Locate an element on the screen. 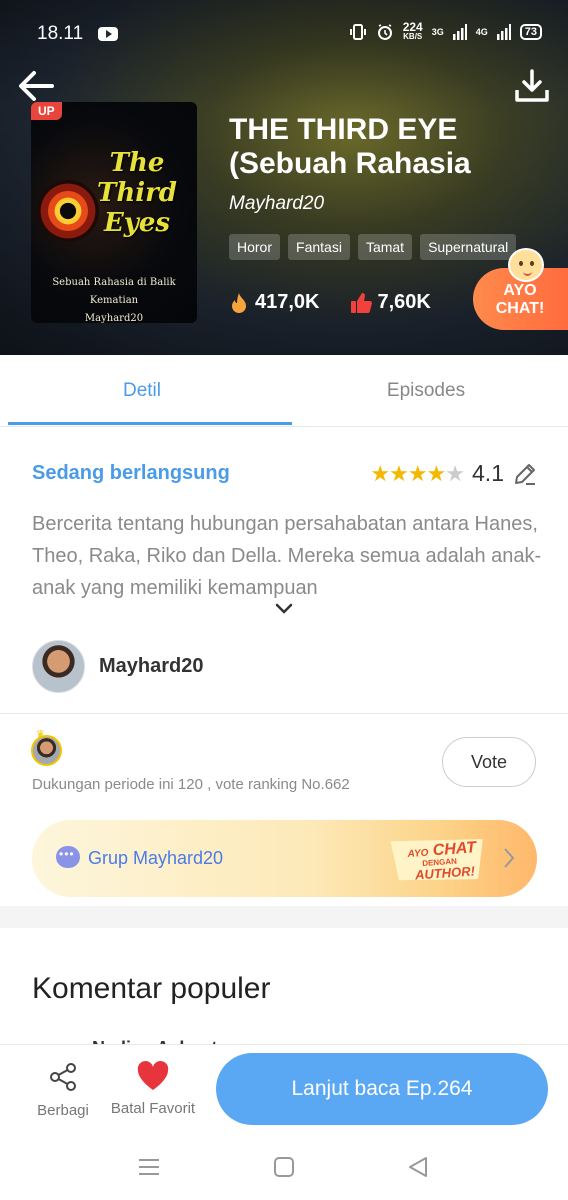  status-icons: 224 KB/S 3G 4G 73 is located at coordinates (445, 31).